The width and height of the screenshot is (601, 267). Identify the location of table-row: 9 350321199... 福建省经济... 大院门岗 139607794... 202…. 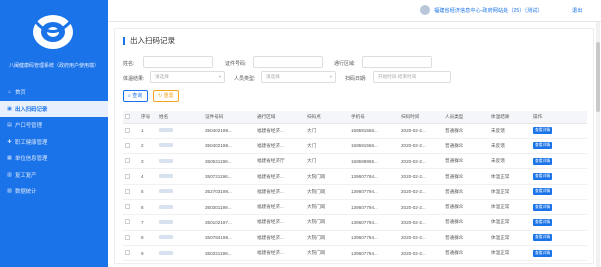
(355, 253).